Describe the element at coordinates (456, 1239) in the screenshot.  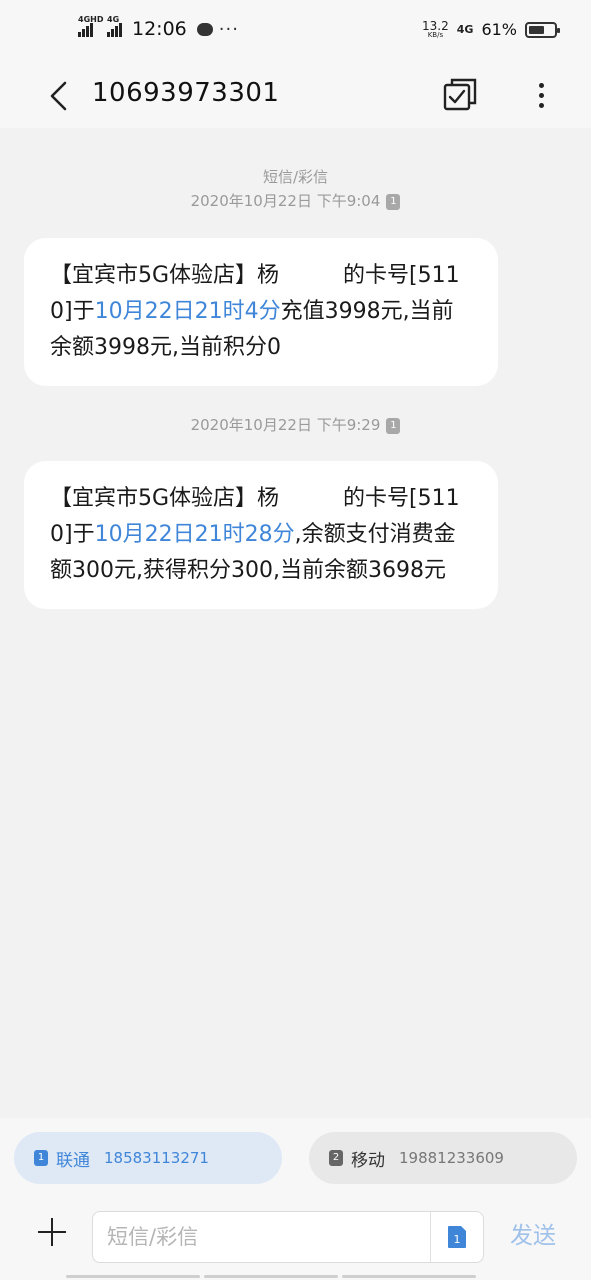
I see `sim-card-number: 1` at that location.